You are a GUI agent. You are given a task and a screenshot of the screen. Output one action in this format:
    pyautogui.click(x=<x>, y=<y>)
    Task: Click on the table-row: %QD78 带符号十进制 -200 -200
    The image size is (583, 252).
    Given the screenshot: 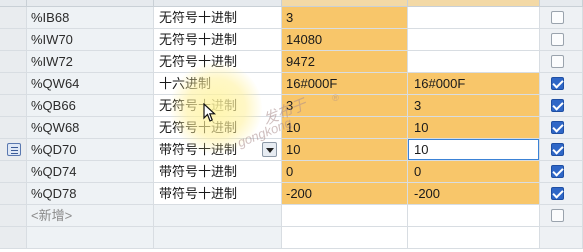 What is the action you would take?
    pyautogui.click(x=291, y=194)
    